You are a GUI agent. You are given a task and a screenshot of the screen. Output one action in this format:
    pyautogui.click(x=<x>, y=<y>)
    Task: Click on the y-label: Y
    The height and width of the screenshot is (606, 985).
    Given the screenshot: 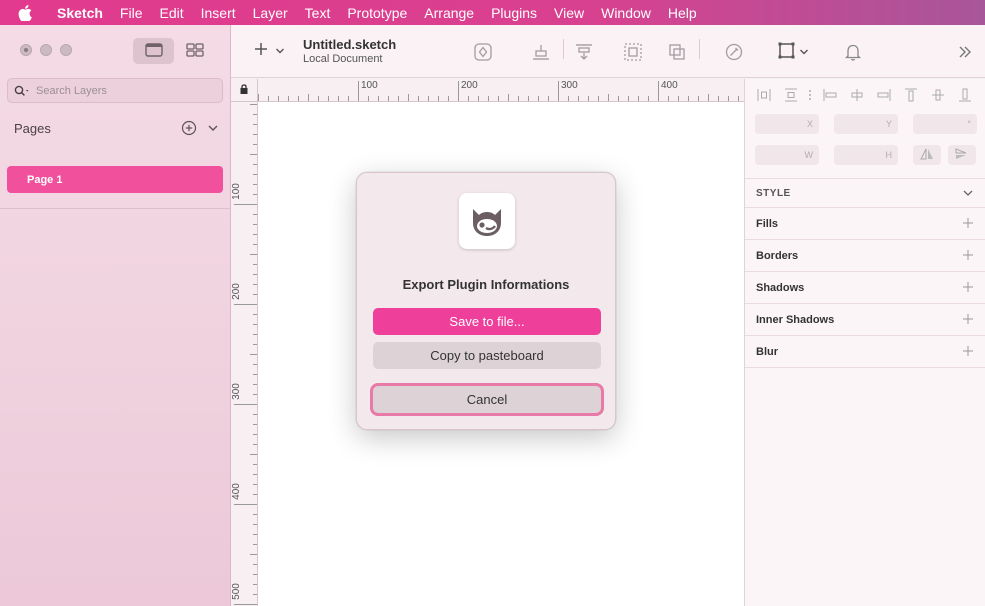 What is the action you would take?
    pyautogui.click(x=888, y=124)
    